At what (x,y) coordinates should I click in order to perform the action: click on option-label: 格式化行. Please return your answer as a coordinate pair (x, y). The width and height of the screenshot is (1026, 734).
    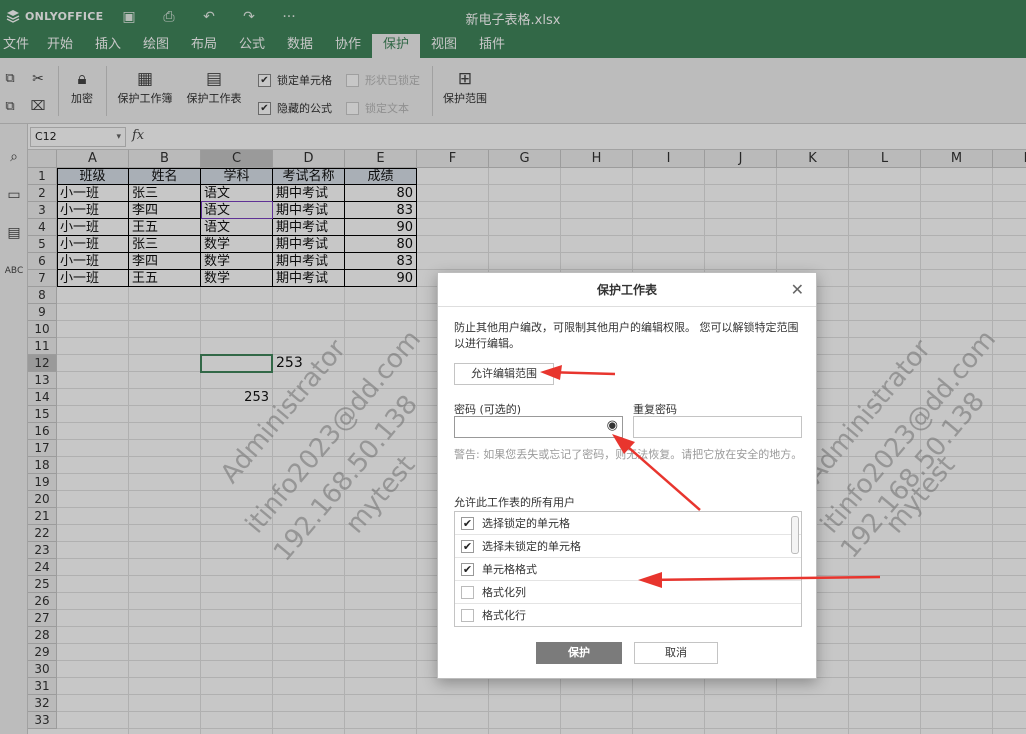
    Looking at the image, I should click on (504, 615).